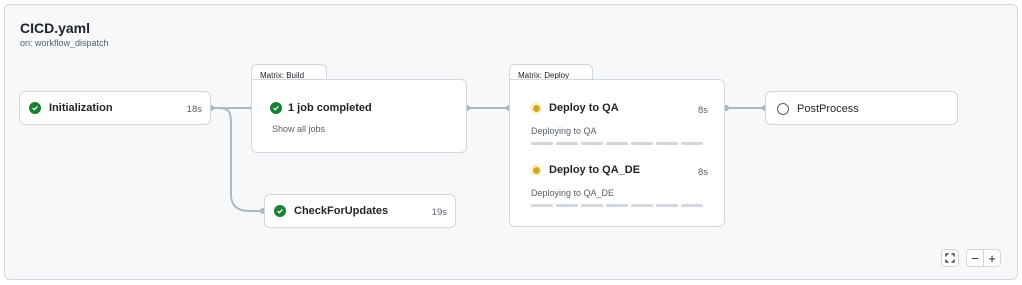  What do you see at coordinates (359, 116) in the screenshot?
I see `matrix-build-group: 1 job completed Show all jobs` at bounding box center [359, 116].